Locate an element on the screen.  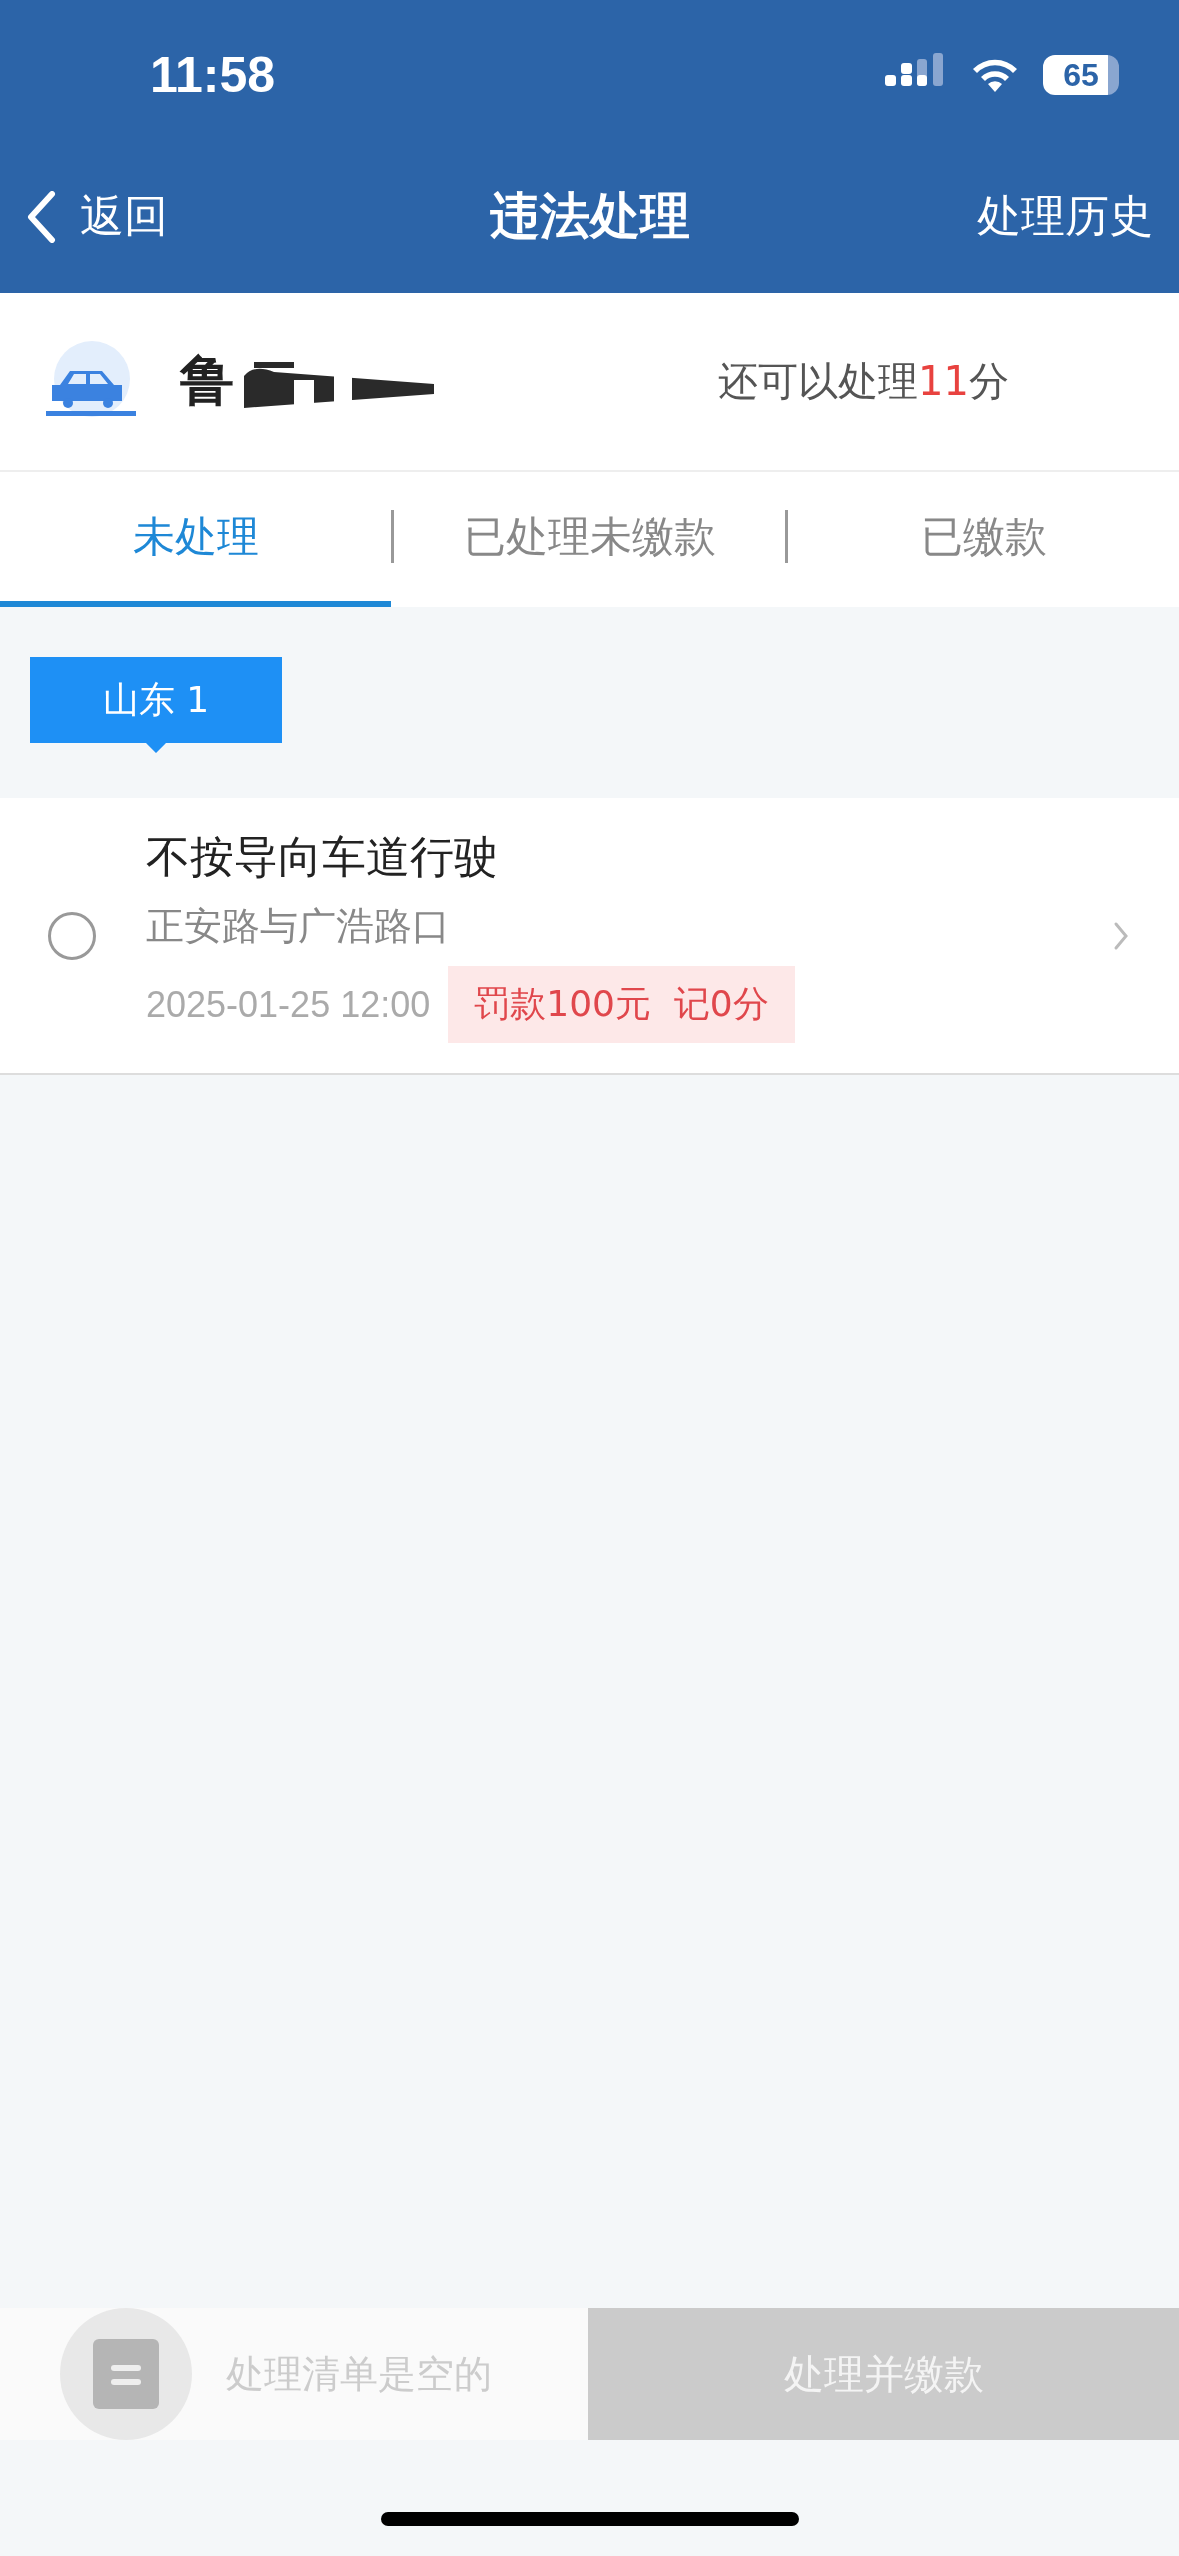
page-title: 违法处理 is located at coordinates (589, 216).